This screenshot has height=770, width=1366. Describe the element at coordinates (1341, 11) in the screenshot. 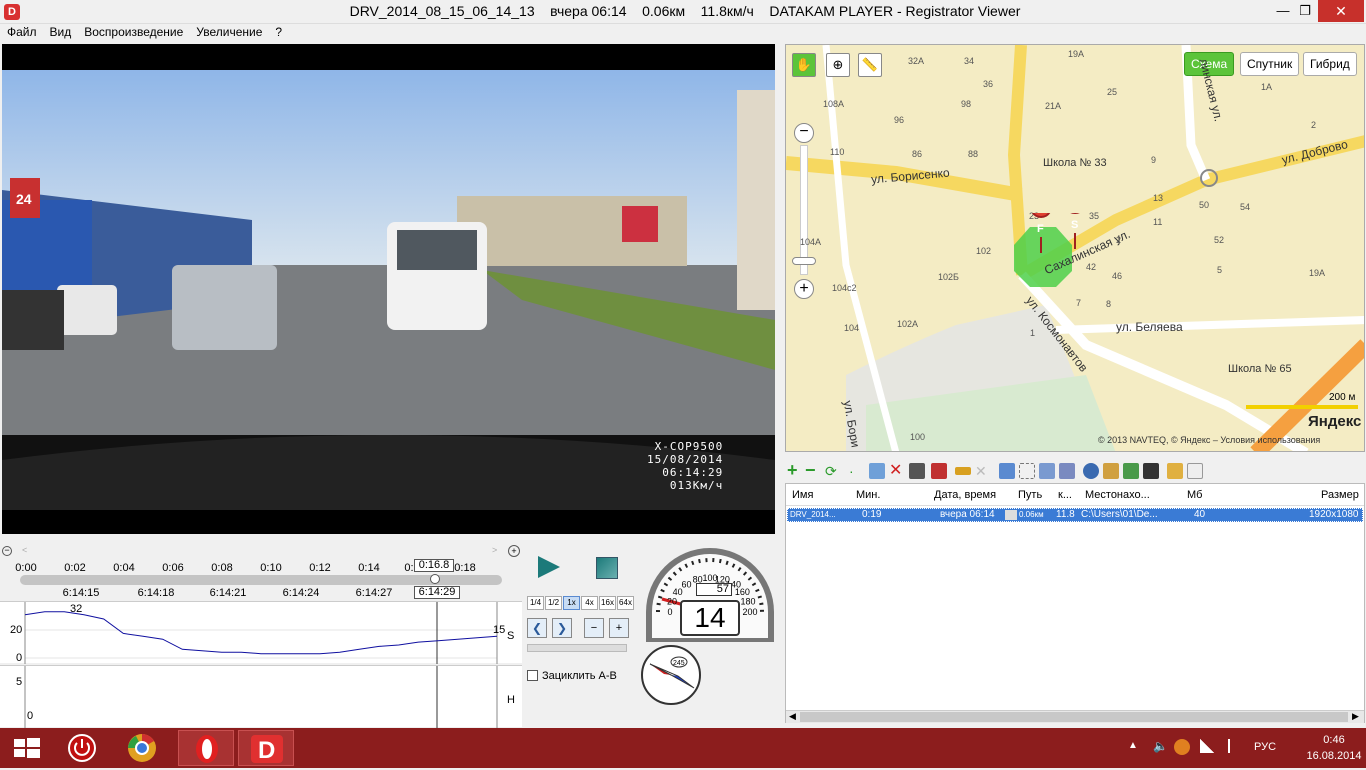

I see `close-button: ✕` at that location.